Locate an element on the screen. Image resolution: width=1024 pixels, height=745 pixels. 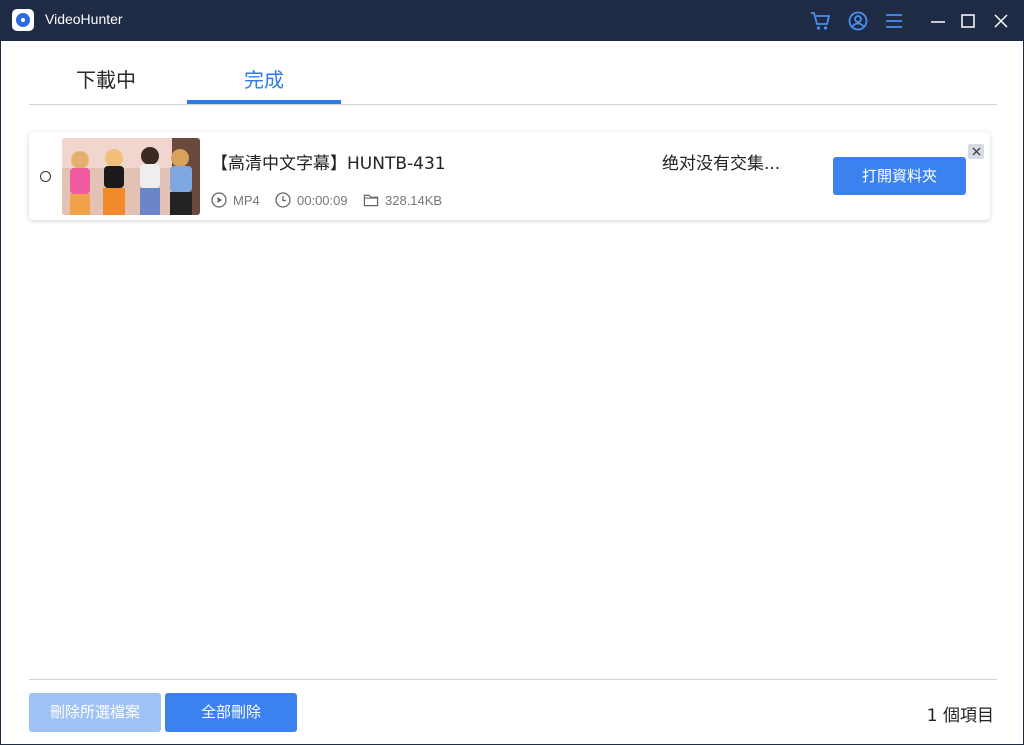
app-title: VideoHunter is located at coordinates (84, 19).